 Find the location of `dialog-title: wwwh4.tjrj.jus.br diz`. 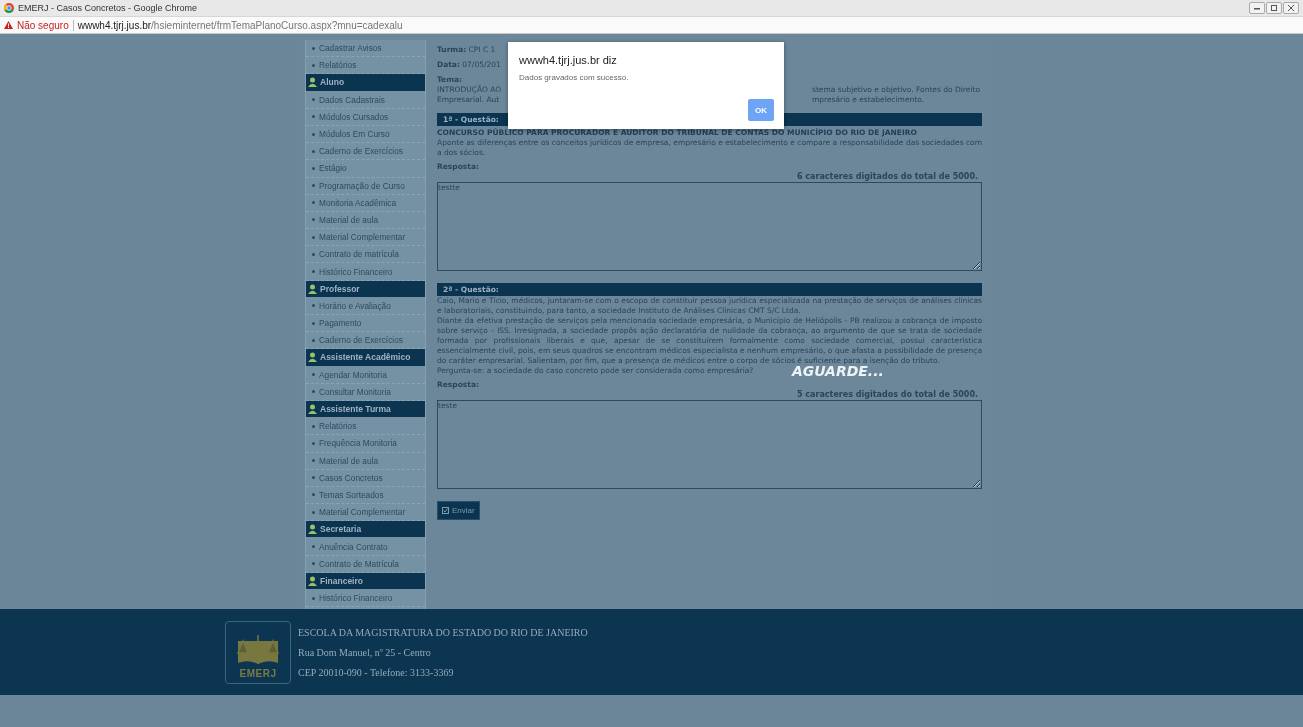

dialog-title: wwwh4.tjrj.jus.br diz is located at coordinates (568, 60).